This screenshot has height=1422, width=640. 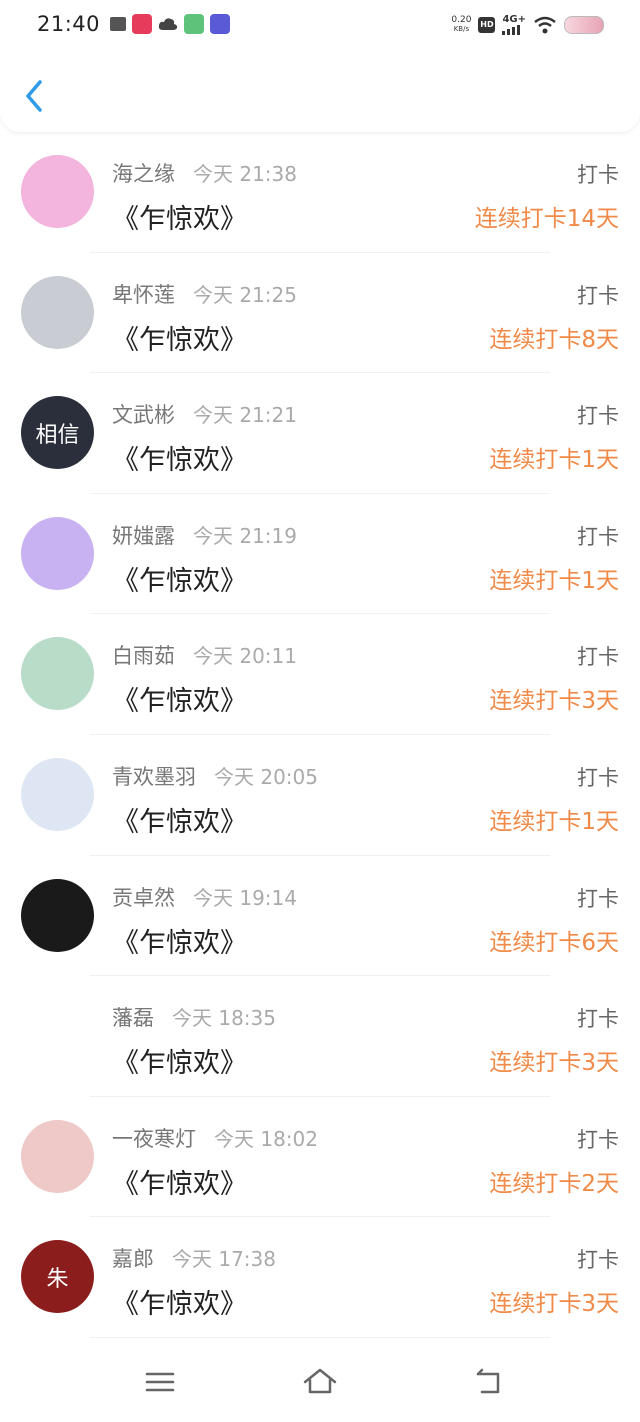 What do you see at coordinates (224, 1259) in the screenshot?
I see `checkin-time: 今天 17:38` at bounding box center [224, 1259].